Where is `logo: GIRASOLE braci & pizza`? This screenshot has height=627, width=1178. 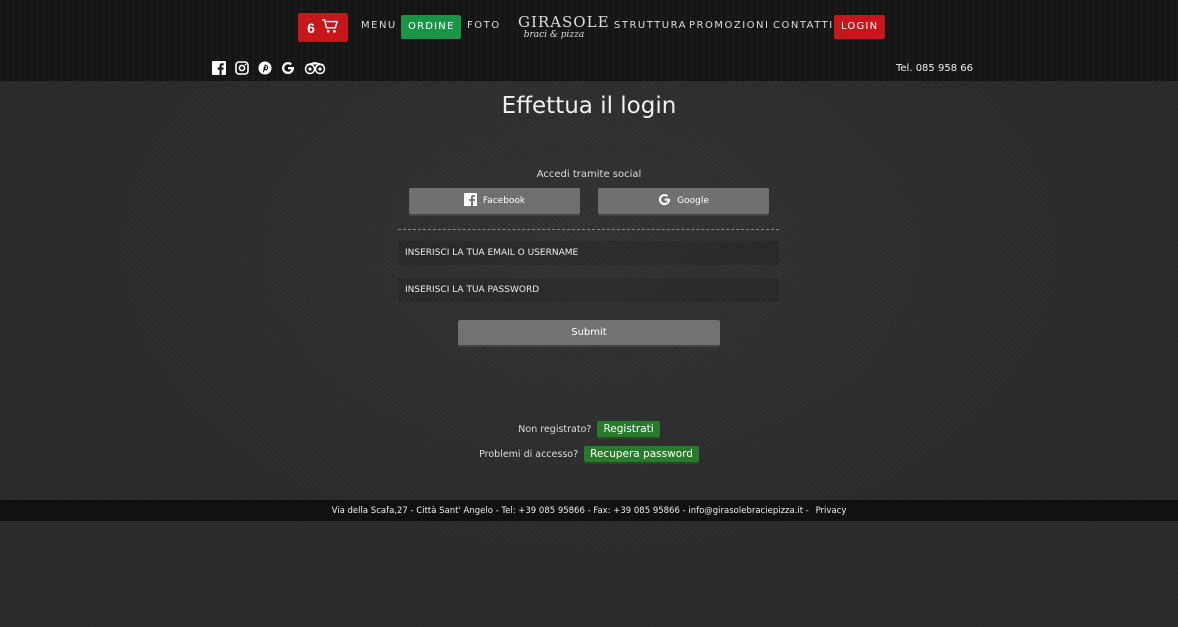
logo: GIRASOLE braci & pizza is located at coordinates (564, 28).